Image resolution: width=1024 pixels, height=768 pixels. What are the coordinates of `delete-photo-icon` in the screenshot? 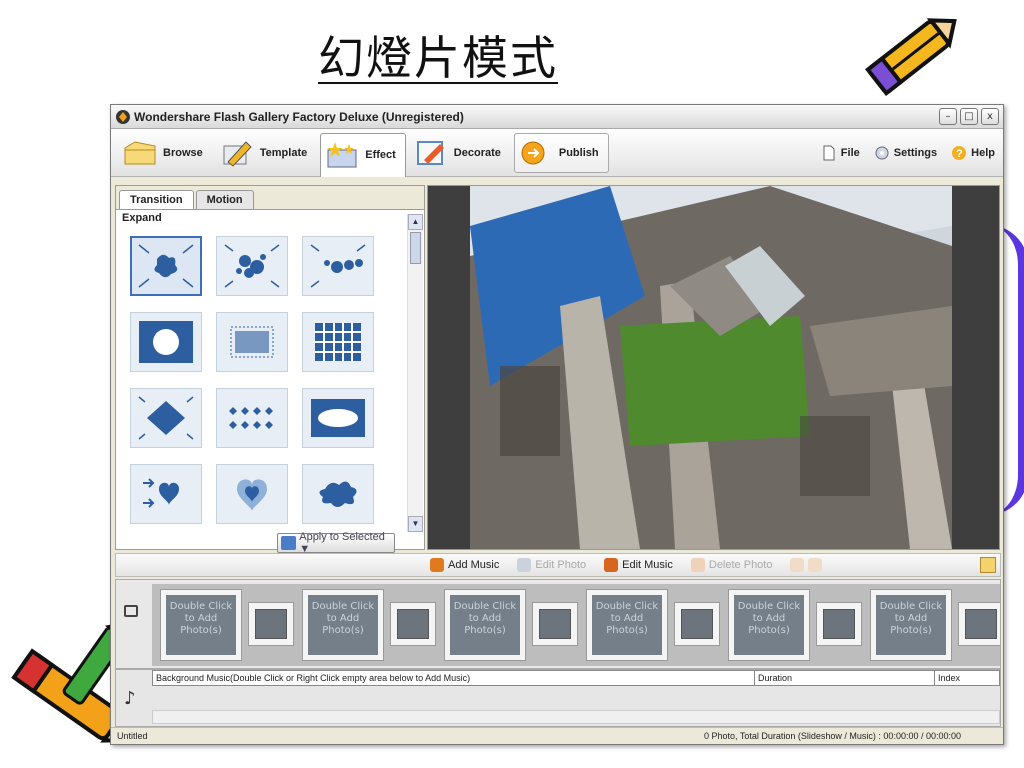 It's located at (697, 565).